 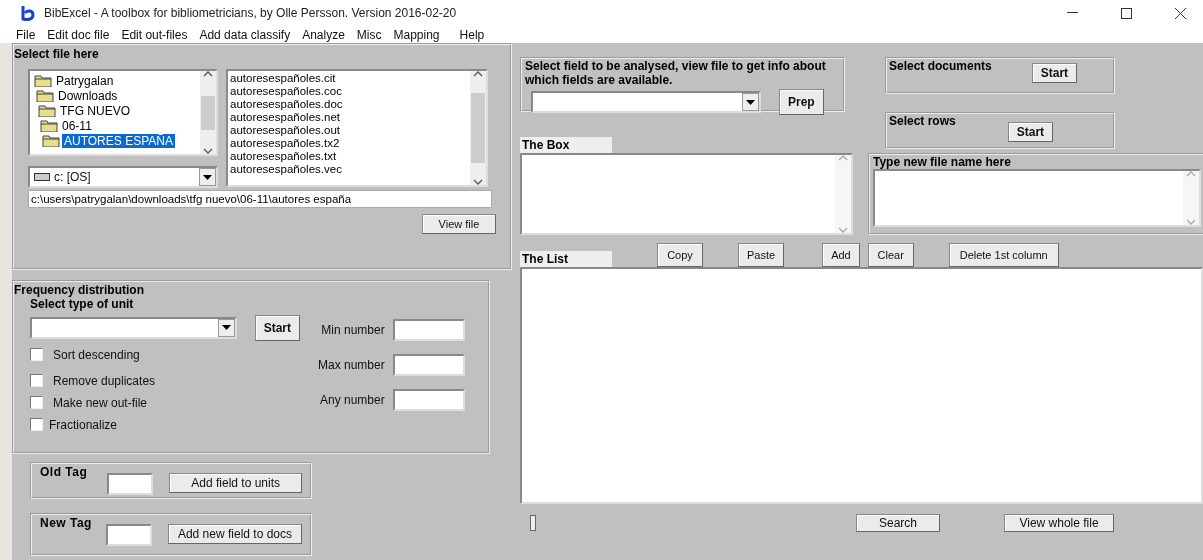 What do you see at coordinates (349, 130) in the screenshot?
I see `document-filename-entry: autoresespañoles.out` at bounding box center [349, 130].